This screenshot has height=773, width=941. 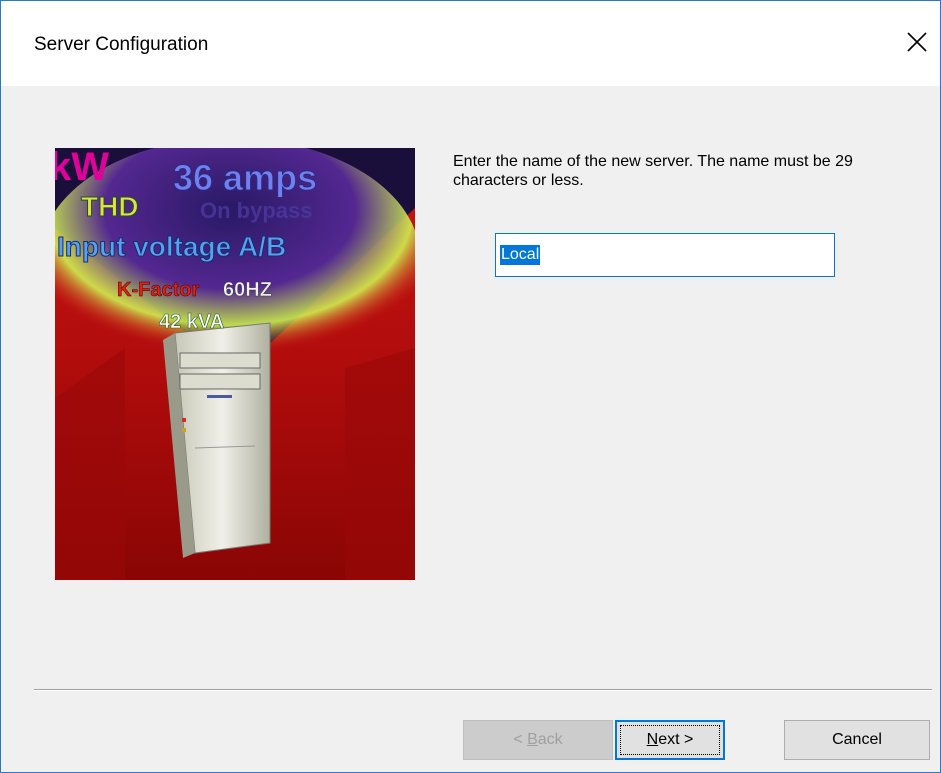 I want to click on kw-text: kW, so click(x=82, y=168).